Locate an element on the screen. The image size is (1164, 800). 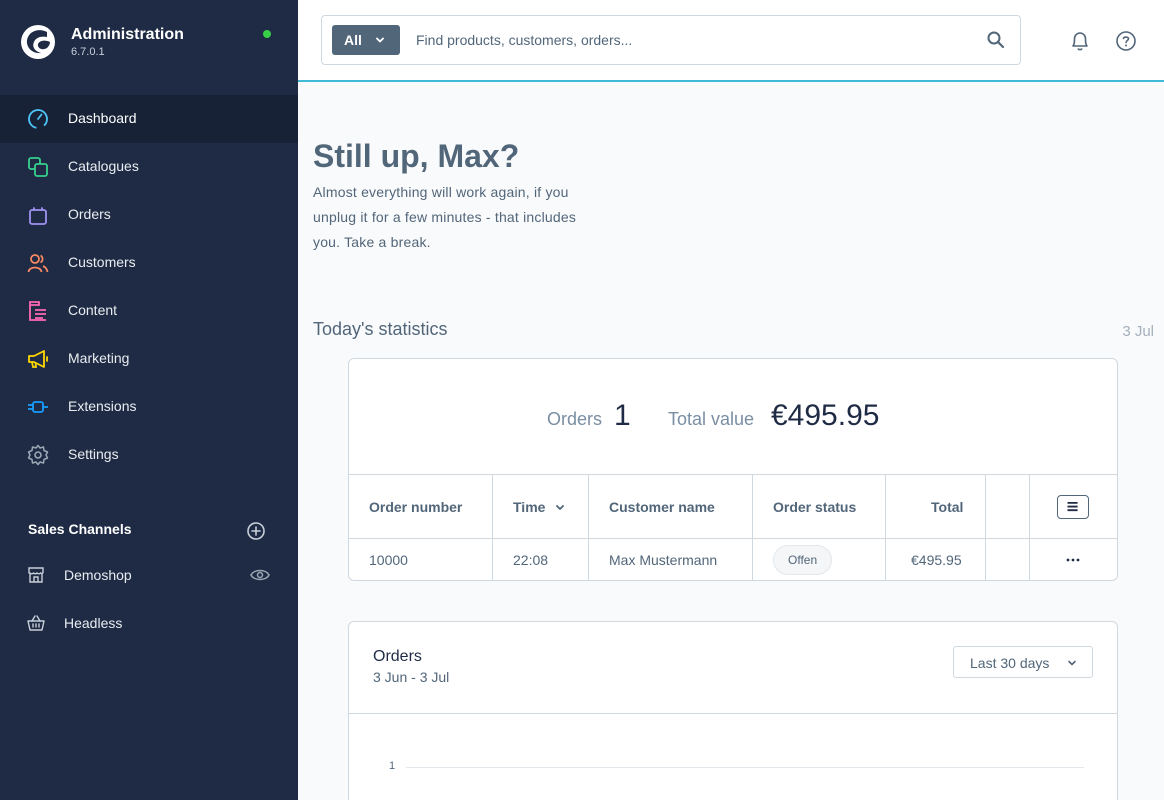
nav-item-catalogues: Catalogues is located at coordinates (149, 167).